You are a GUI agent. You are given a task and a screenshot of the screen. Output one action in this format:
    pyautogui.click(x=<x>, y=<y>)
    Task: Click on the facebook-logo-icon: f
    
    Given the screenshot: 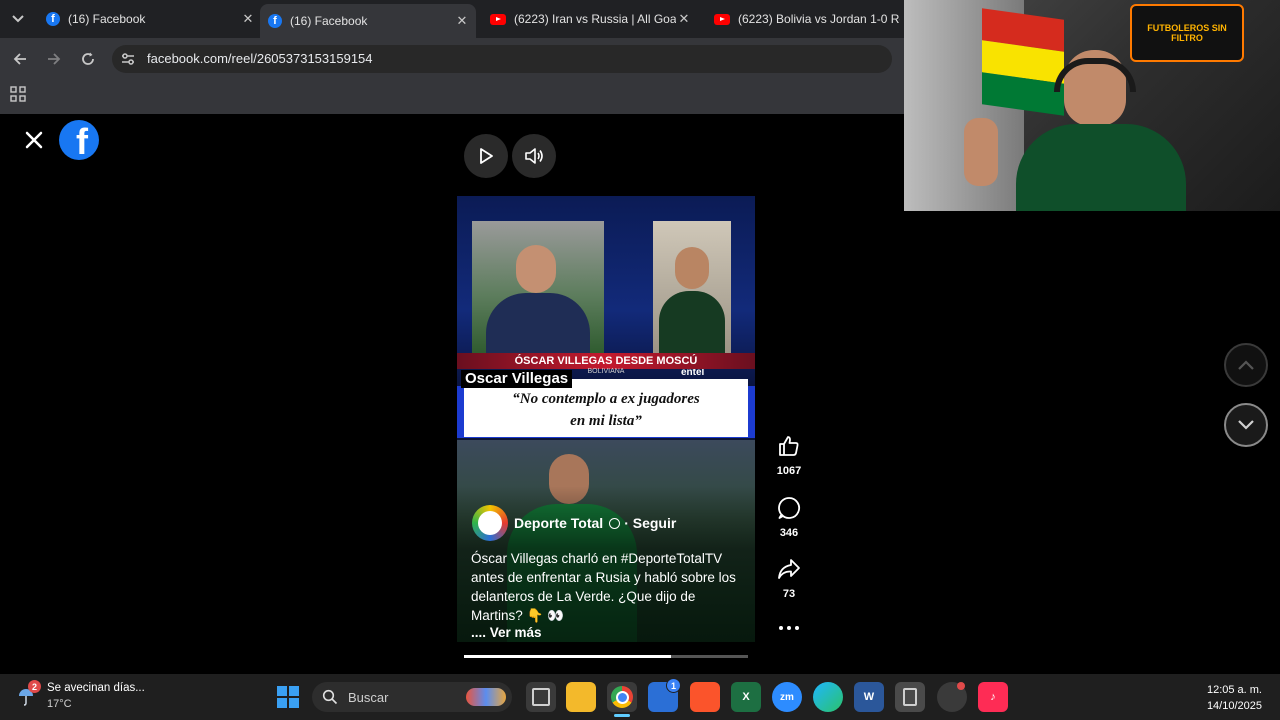 What is the action you would take?
    pyautogui.click(x=79, y=140)
    